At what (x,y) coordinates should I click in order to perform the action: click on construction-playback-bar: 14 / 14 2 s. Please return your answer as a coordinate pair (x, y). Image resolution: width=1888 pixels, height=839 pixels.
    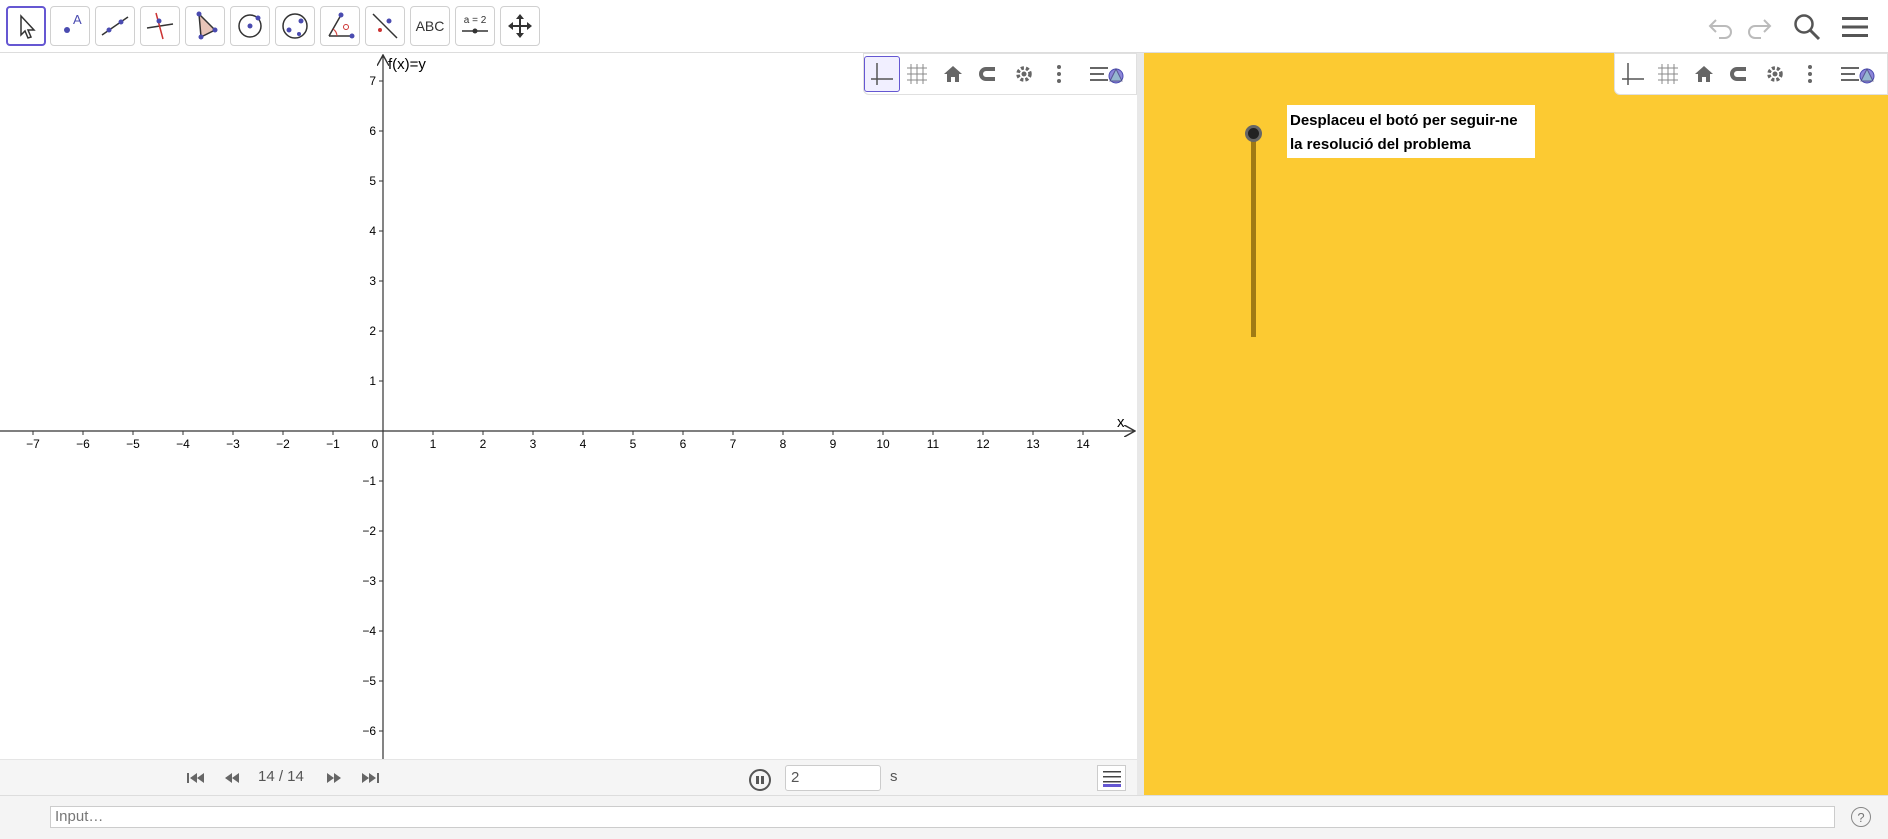
    Looking at the image, I should click on (568, 777).